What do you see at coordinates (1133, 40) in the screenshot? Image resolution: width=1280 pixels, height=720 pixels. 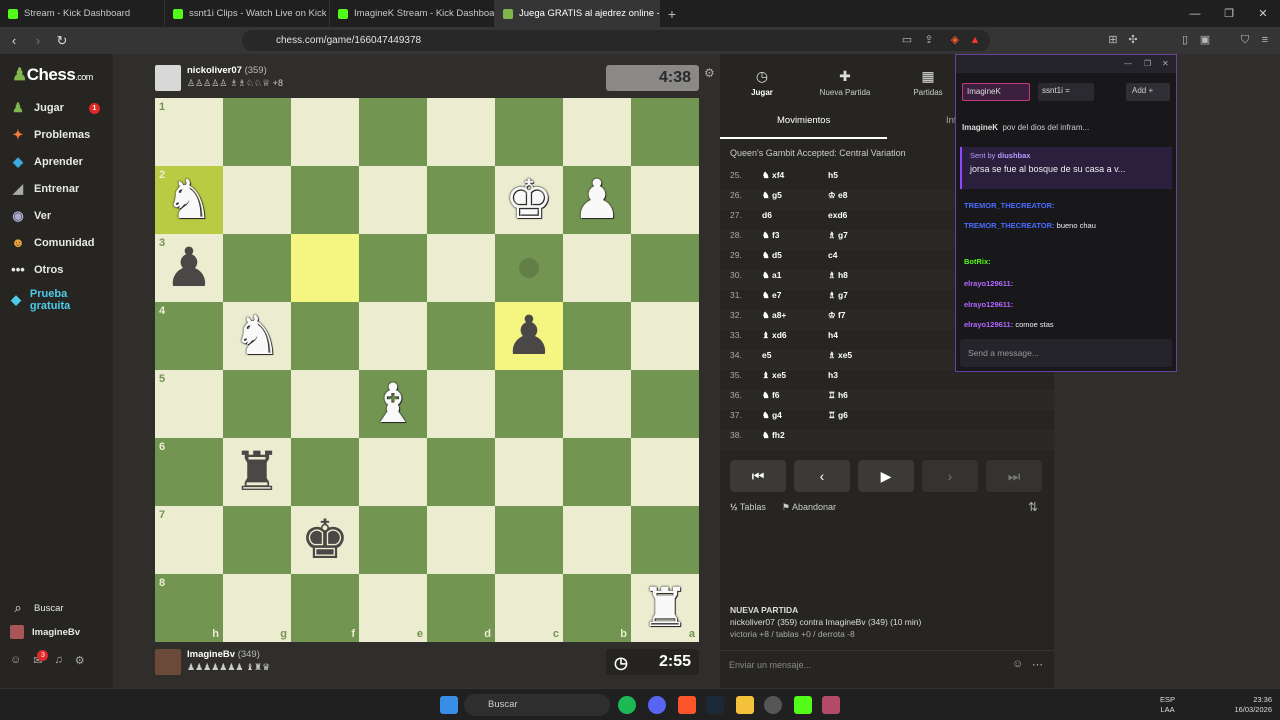 I see `puzzle-extension-icon: ✣` at bounding box center [1133, 40].